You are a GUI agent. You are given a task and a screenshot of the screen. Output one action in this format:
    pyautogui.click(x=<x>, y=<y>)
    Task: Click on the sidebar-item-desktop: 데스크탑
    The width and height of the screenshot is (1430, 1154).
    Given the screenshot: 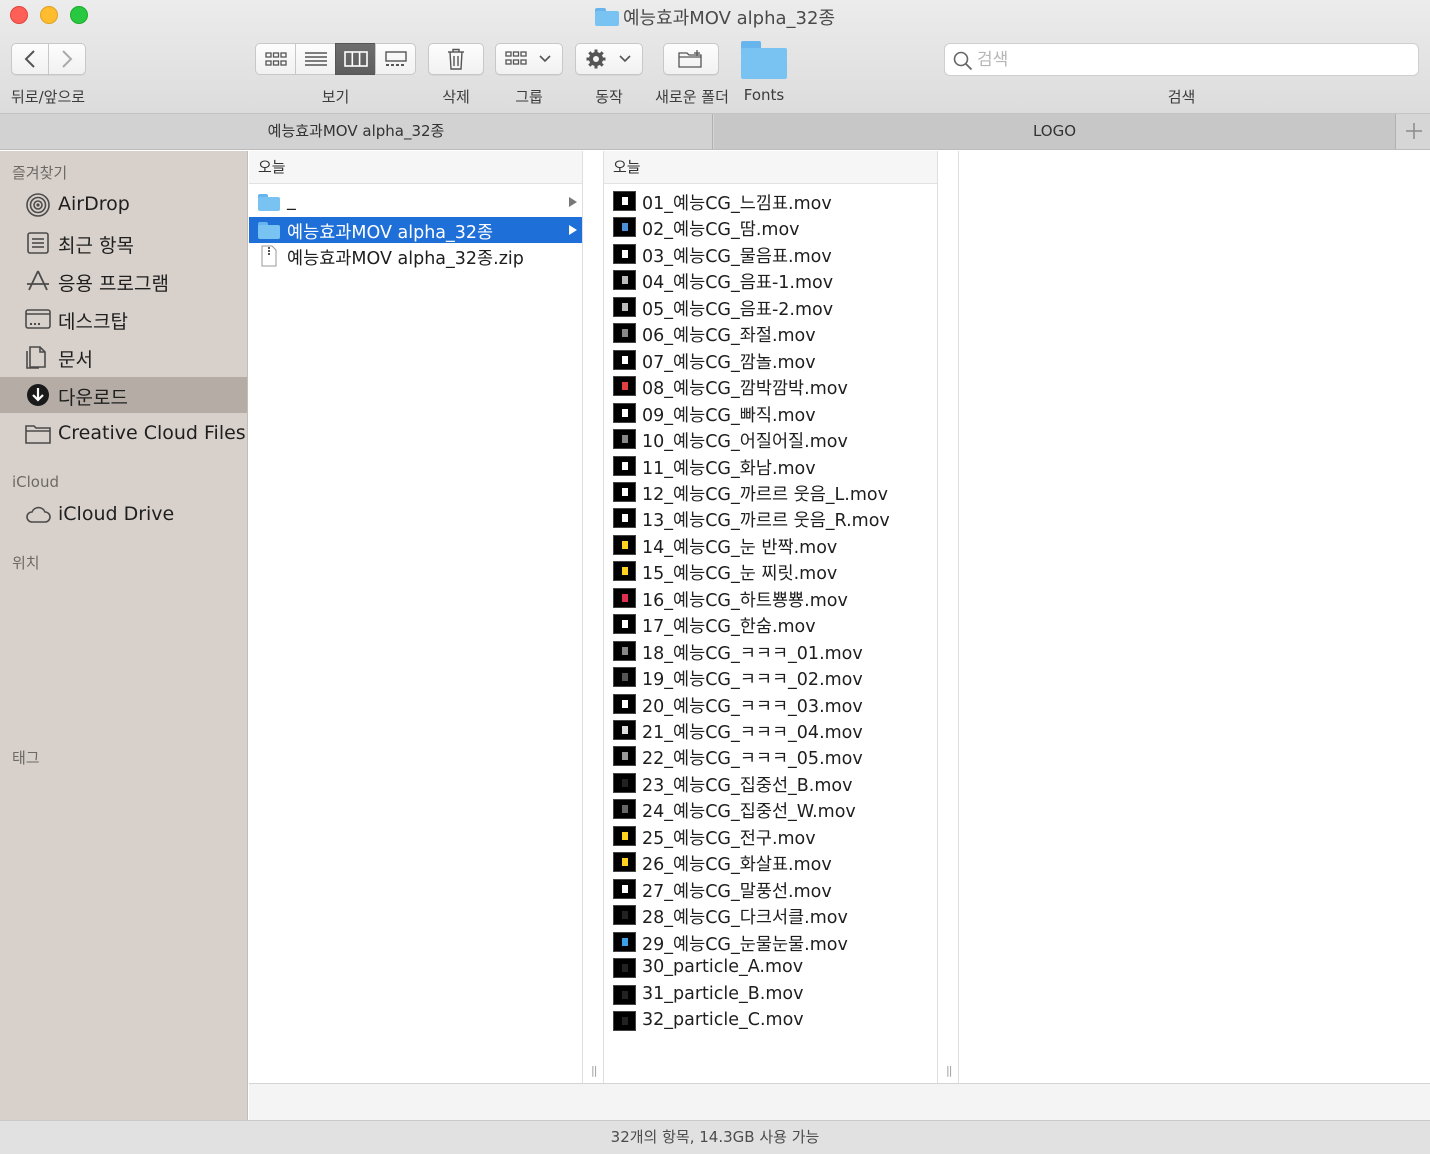 What is the action you would take?
    pyautogui.click(x=123, y=319)
    